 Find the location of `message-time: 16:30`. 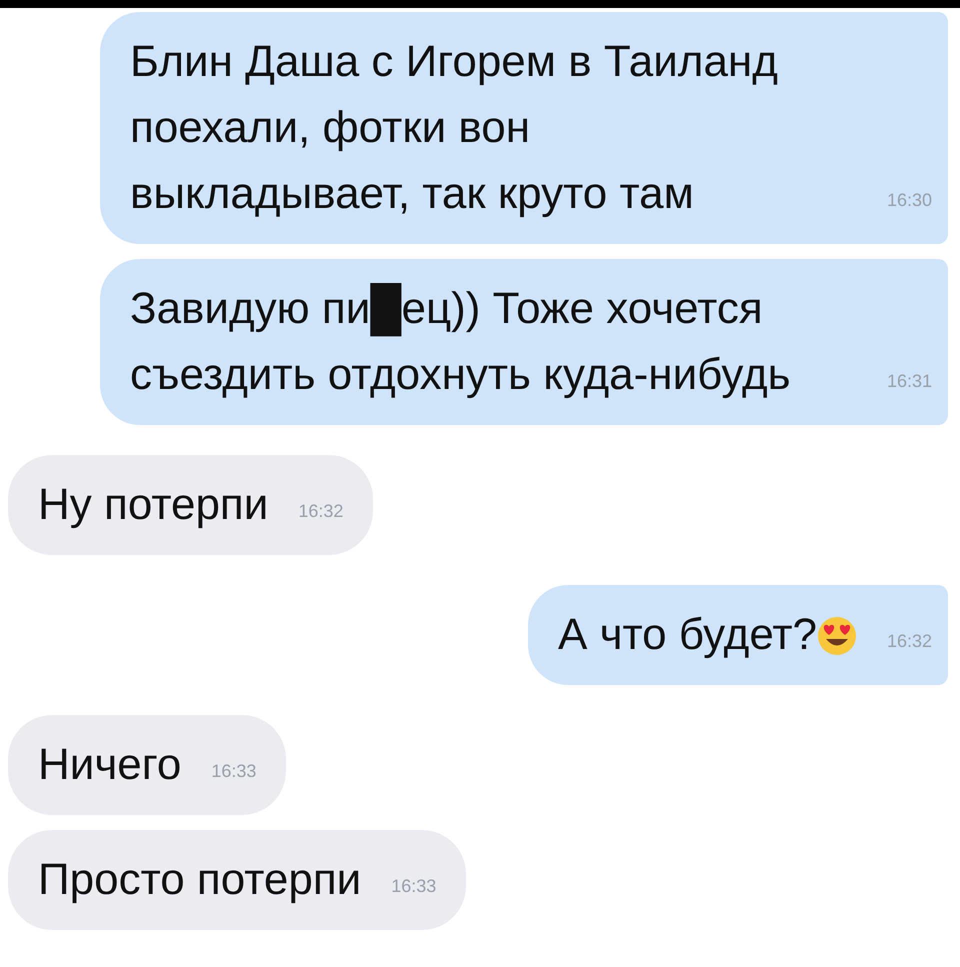

message-time: 16:30 is located at coordinates (909, 200).